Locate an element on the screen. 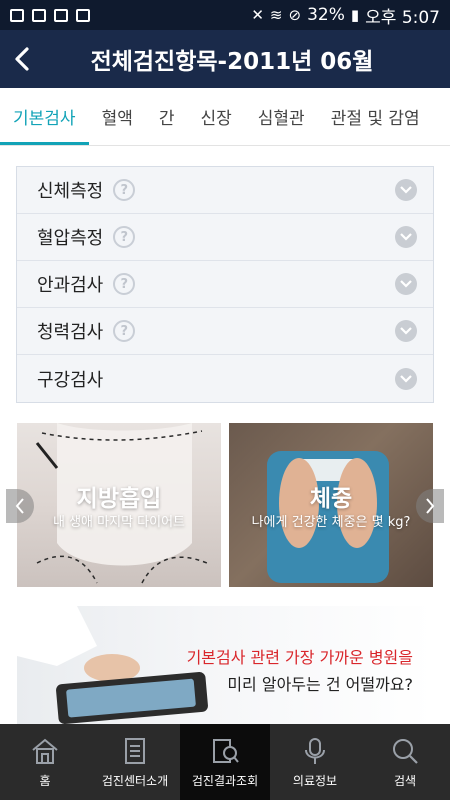  banner-title: 지방흡입 is located at coordinates (119, 499).